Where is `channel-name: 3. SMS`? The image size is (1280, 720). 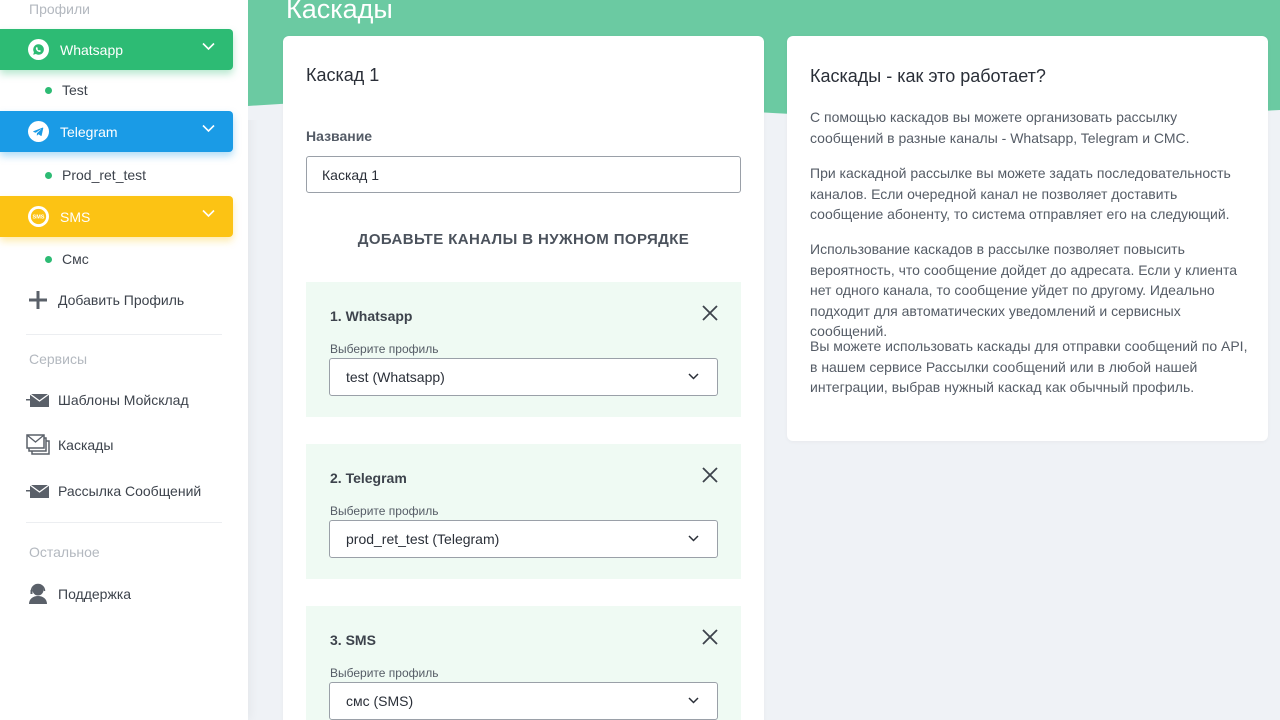
channel-name: 3. SMS is located at coordinates (353, 640).